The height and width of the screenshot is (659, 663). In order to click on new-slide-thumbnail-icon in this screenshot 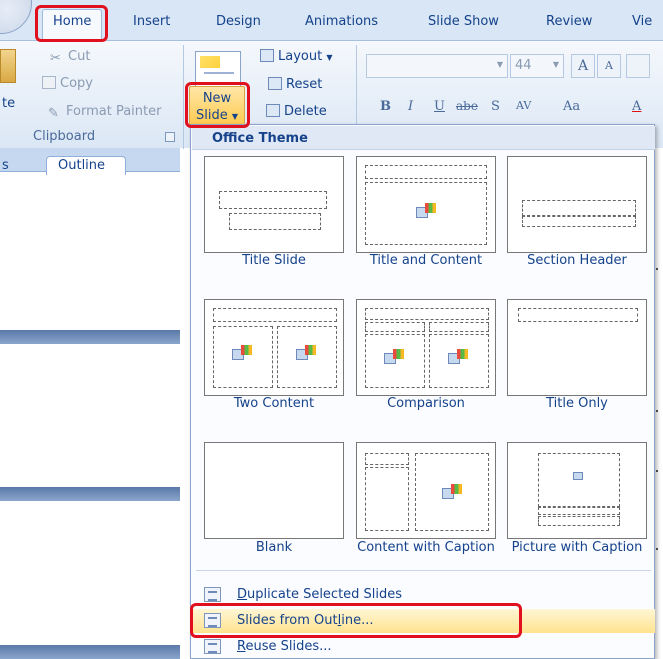, I will do `click(218, 70)`.